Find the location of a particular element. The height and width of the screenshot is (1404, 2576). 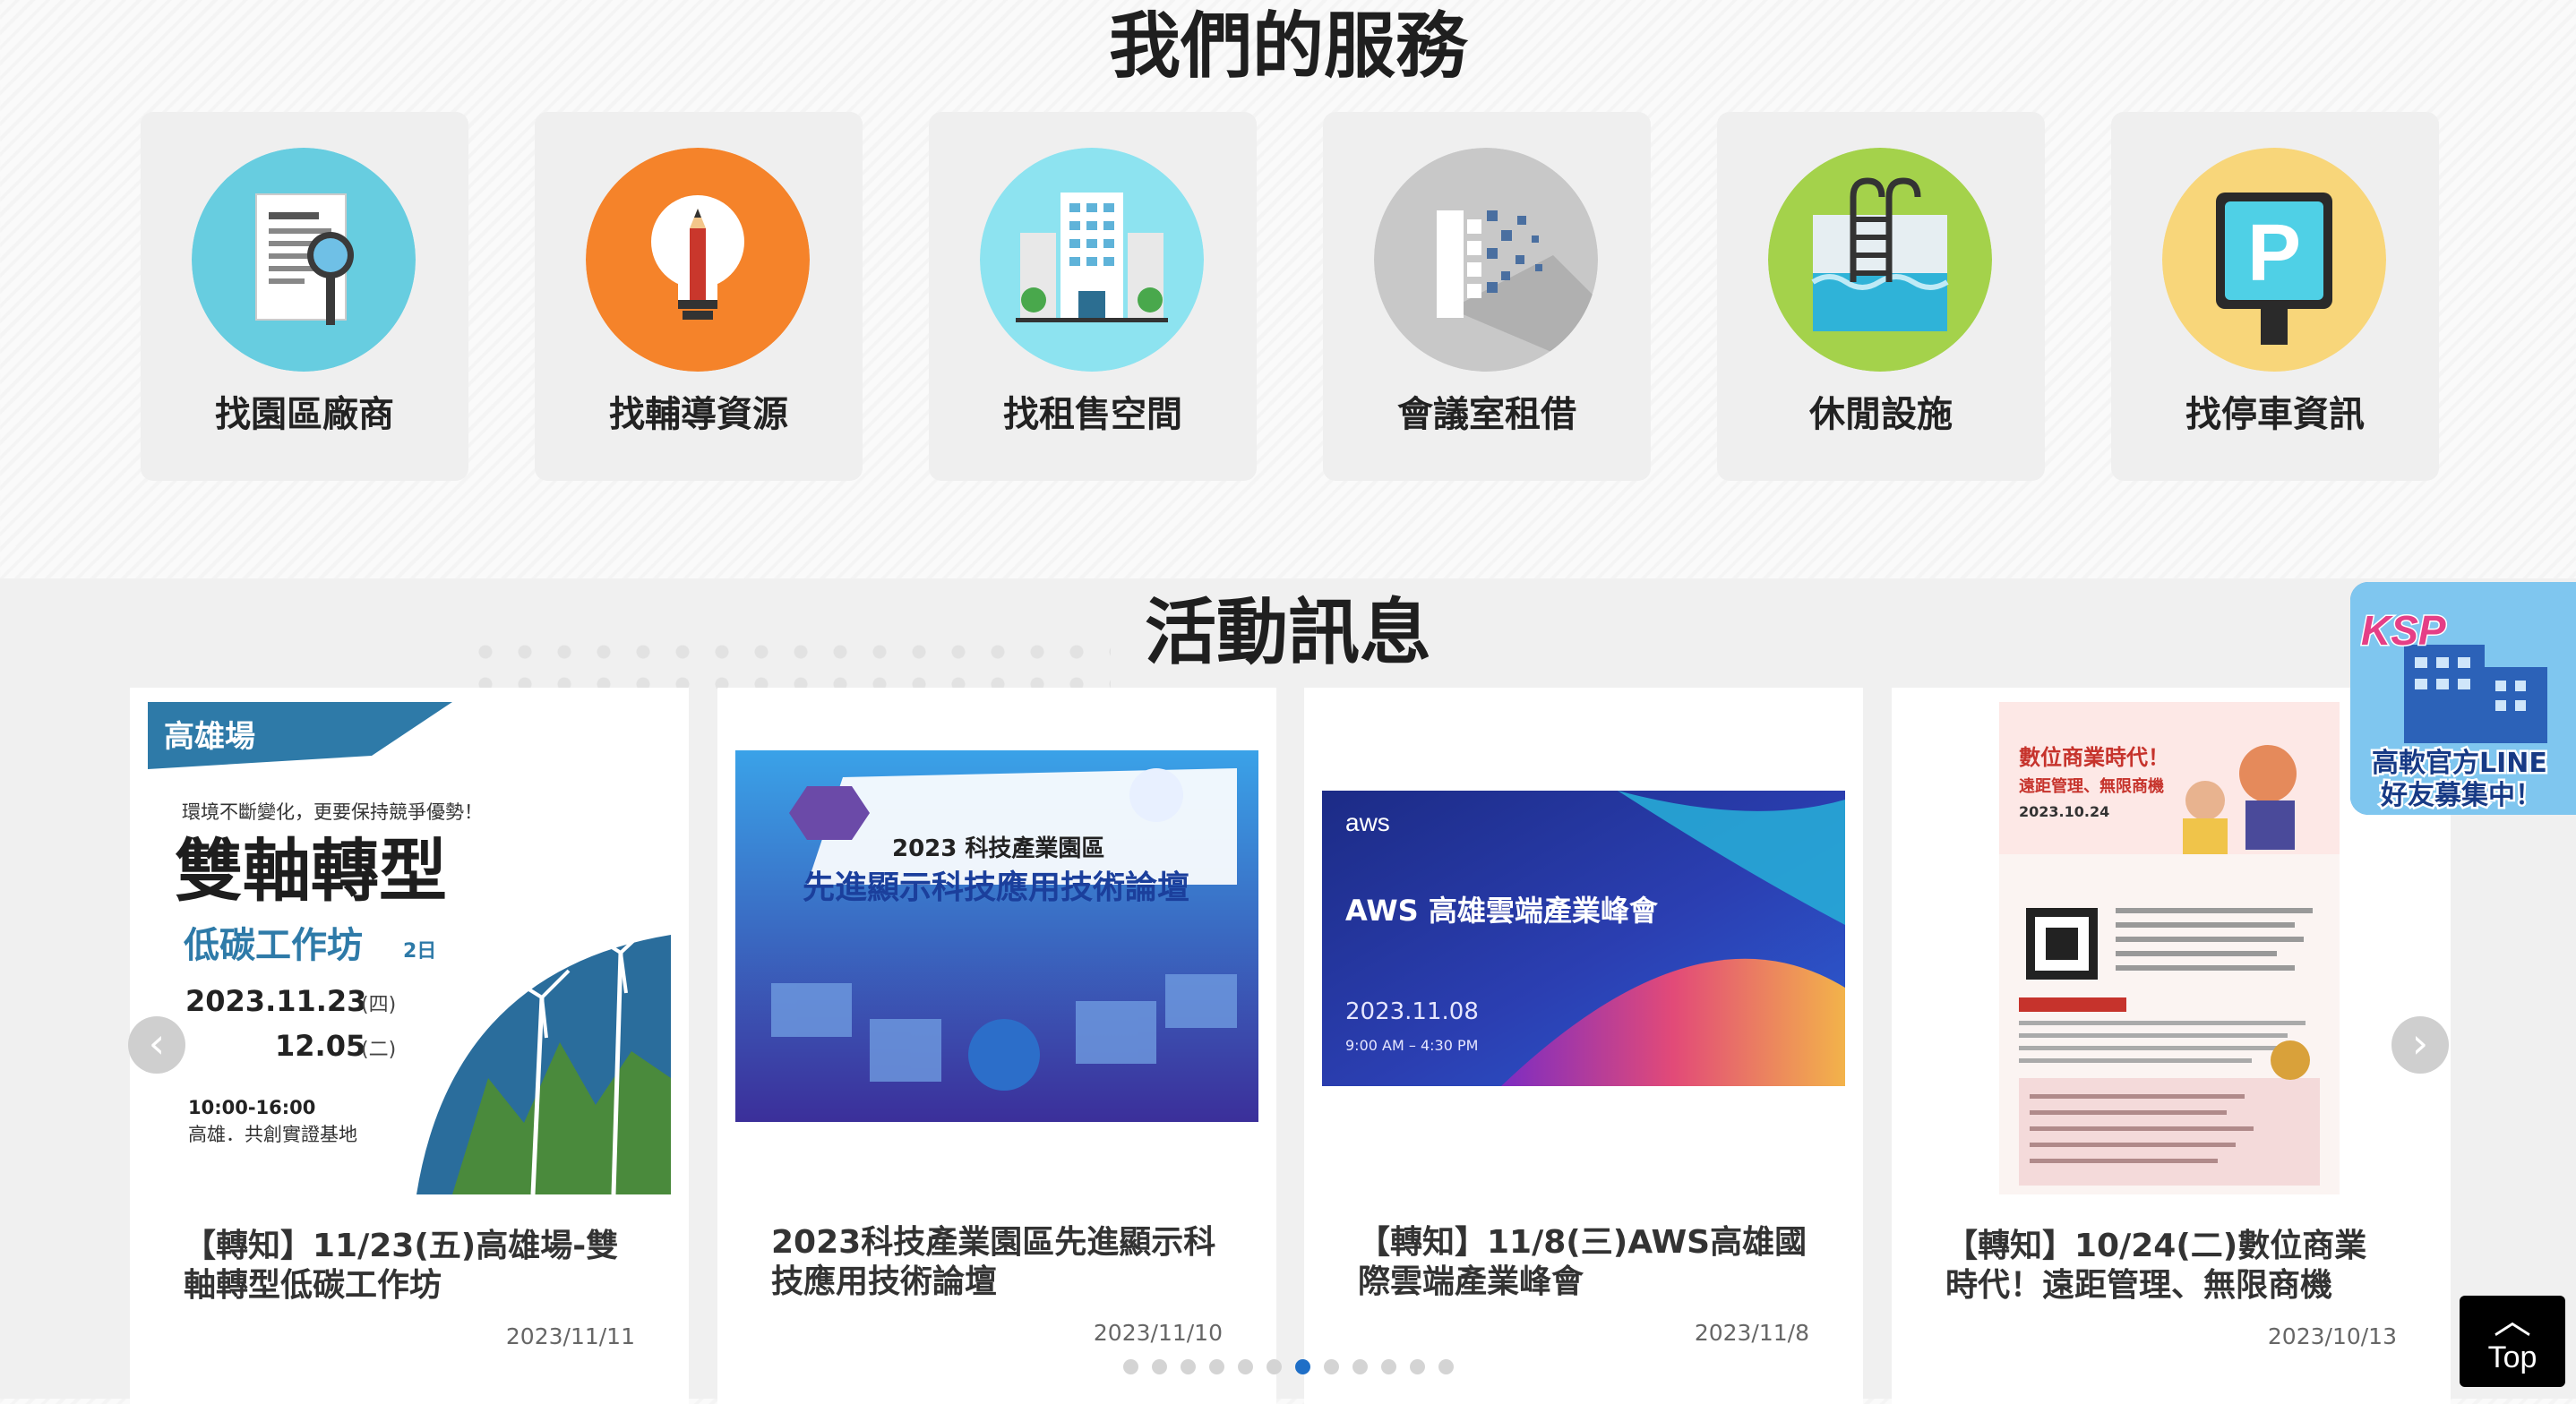

event-date: 2023/10/13 is located at coordinates (2332, 1336).